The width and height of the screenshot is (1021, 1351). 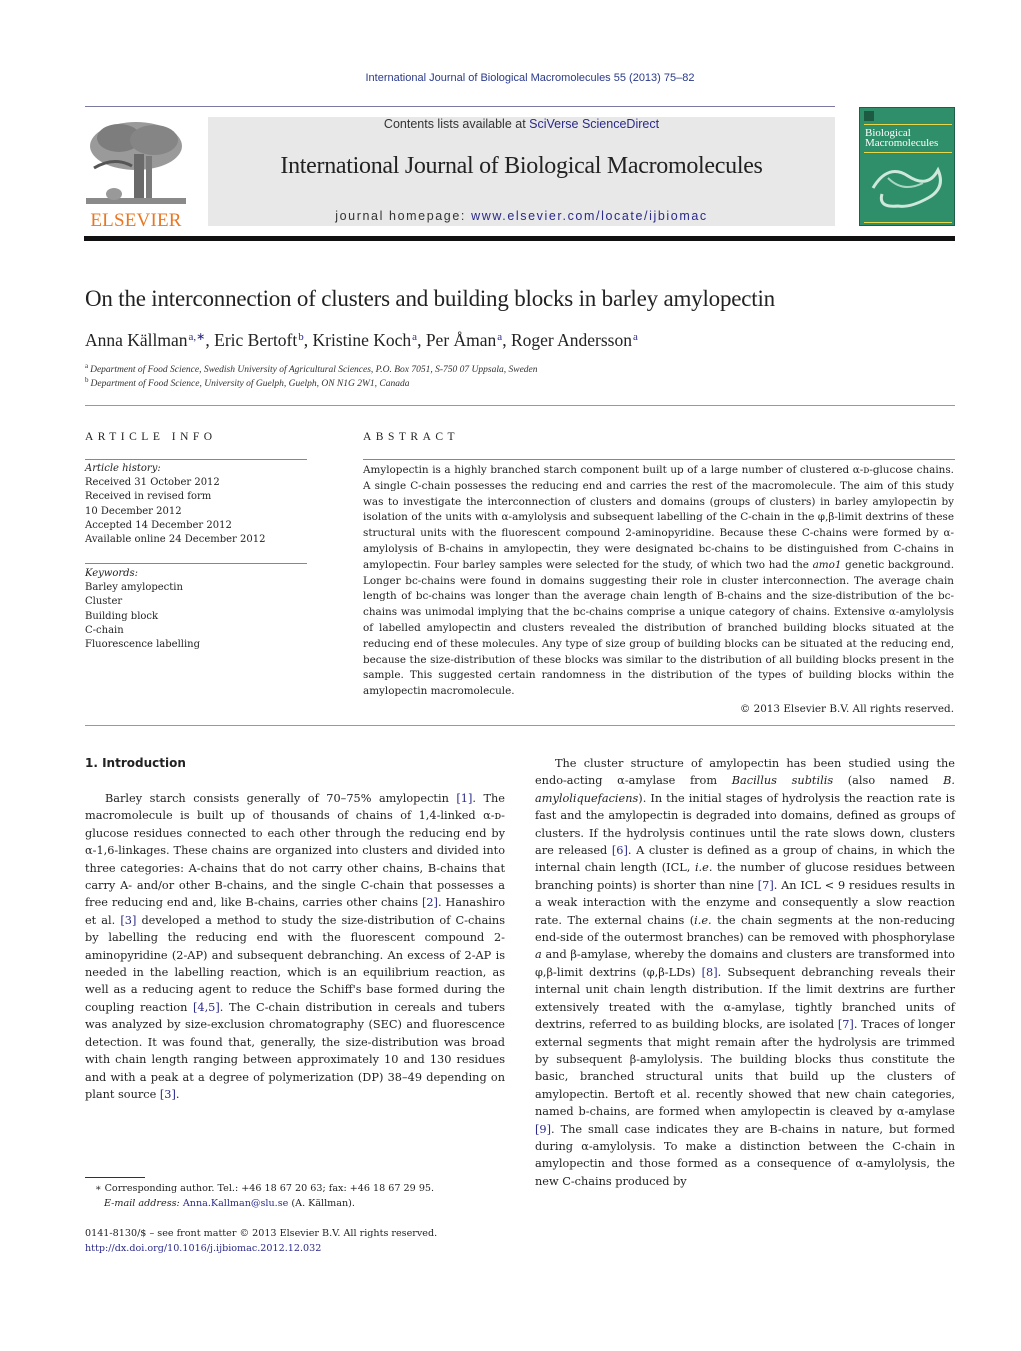 I want to click on sciencedirect-link: SciVerse ScienceDirect, so click(x=594, y=124).